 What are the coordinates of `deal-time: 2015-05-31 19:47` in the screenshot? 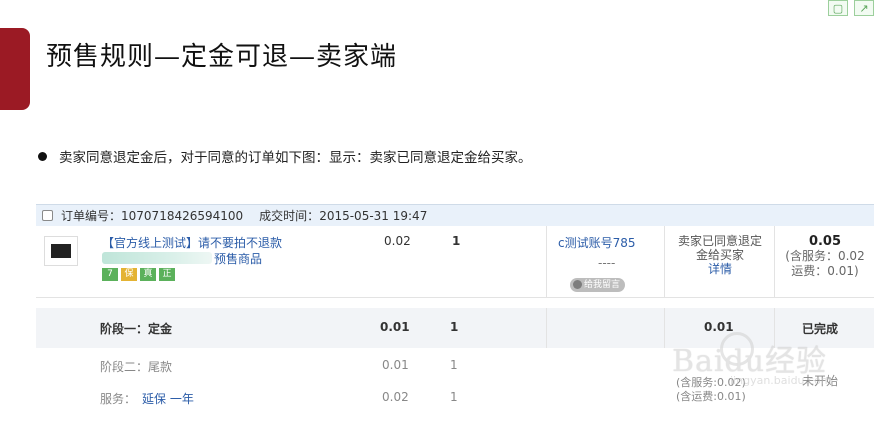 It's located at (373, 215).